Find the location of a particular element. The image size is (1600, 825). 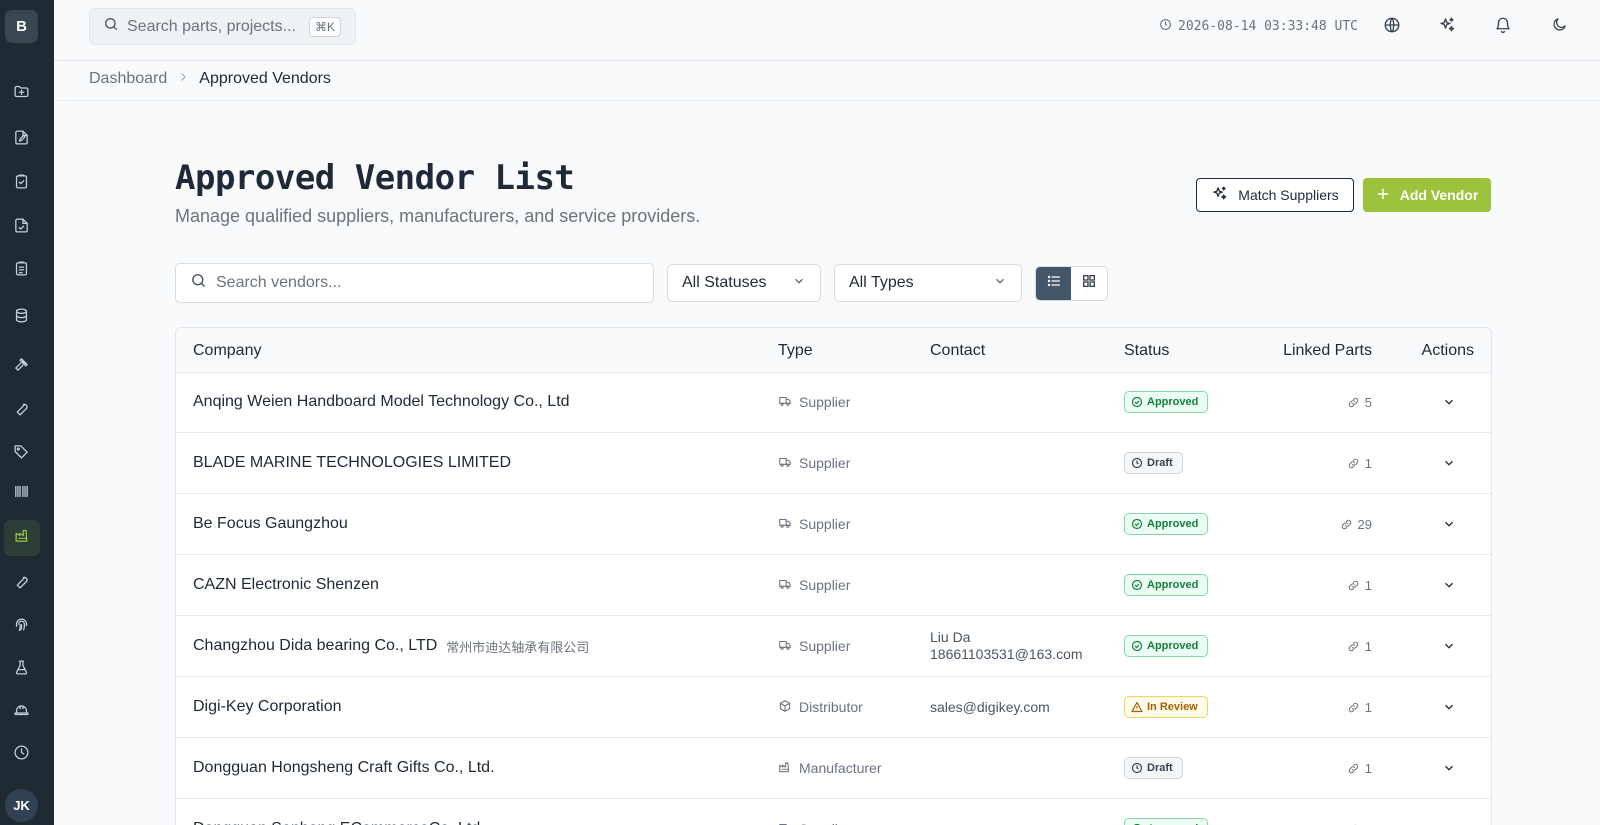

list-view-button is located at coordinates (1053, 283).